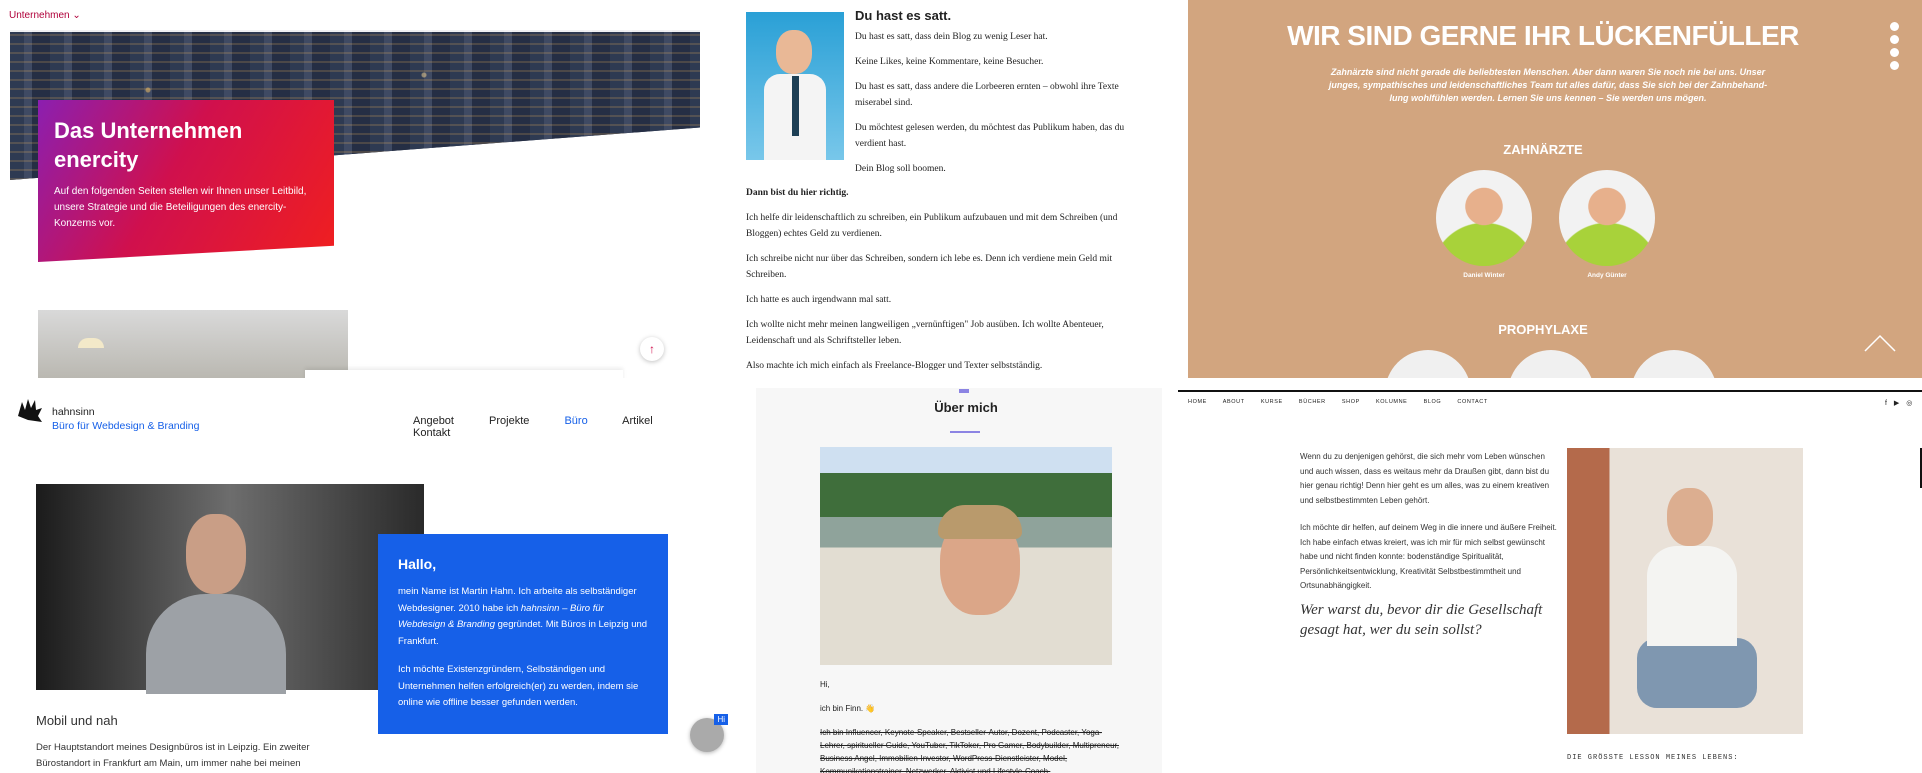 The height and width of the screenshot is (773, 1922). What do you see at coordinates (819, 300) in the screenshot?
I see `body-paragraph: Ich hatte es auch irgendwann mal satt.` at bounding box center [819, 300].